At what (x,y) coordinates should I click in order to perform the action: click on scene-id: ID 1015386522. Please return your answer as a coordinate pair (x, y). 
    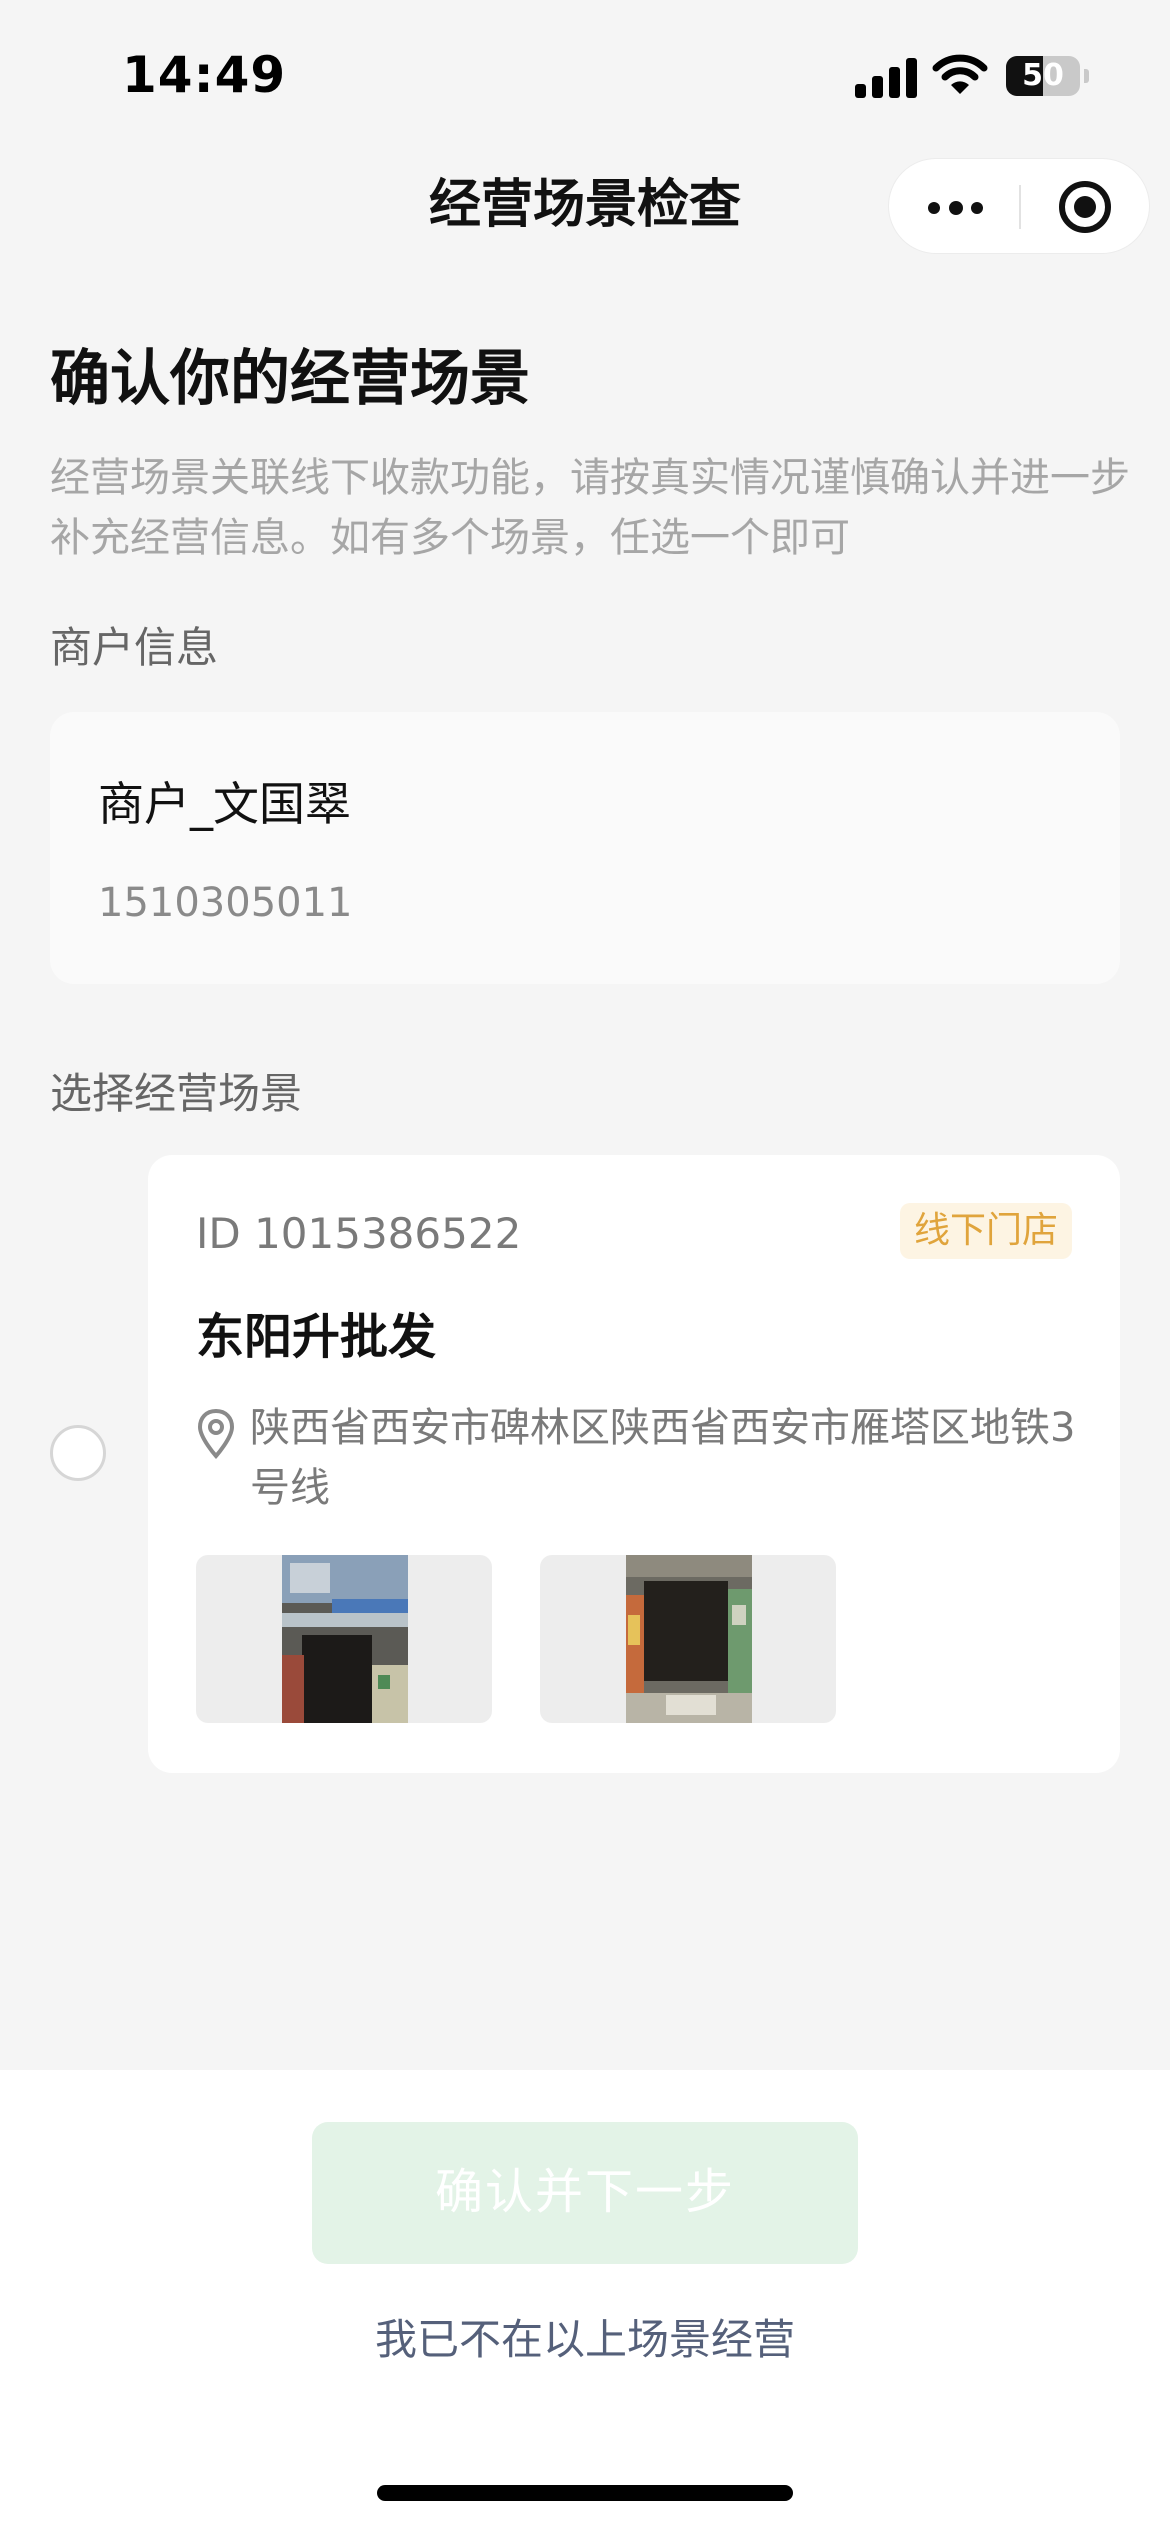
    Looking at the image, I should click on (359, 1233).